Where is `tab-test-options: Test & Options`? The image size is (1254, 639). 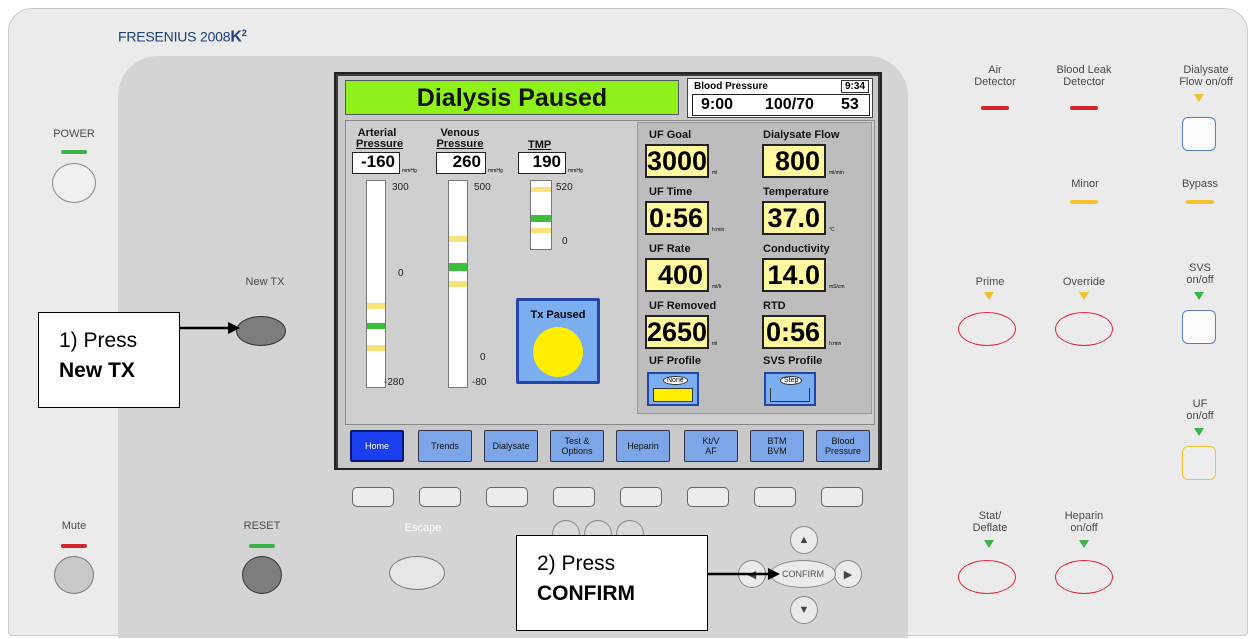 tab-test-options: Test & Options is located at coordinates (577, 446).